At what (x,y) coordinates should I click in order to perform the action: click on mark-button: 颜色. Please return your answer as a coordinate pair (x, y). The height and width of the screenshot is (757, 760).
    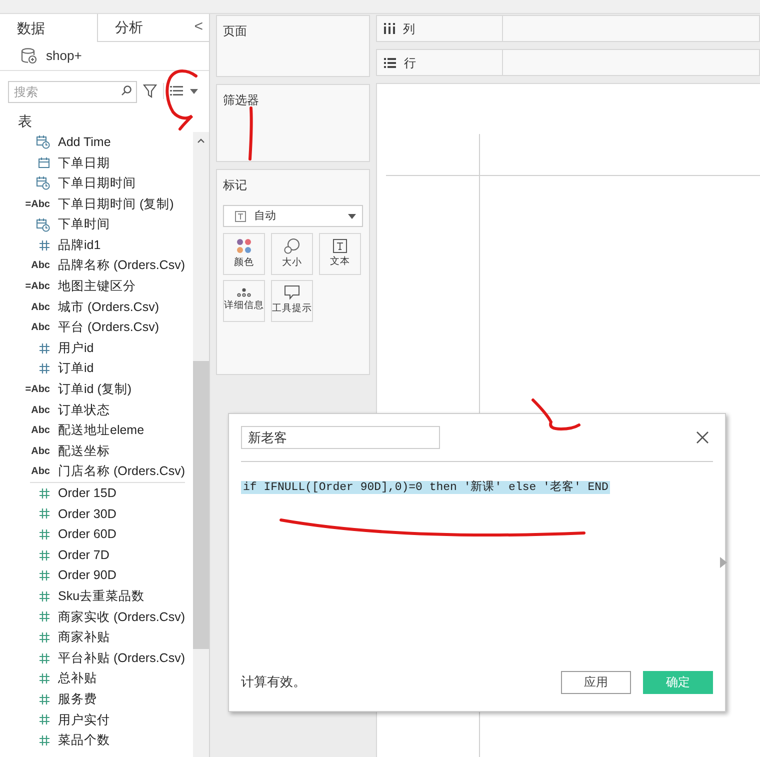
    Looking at the image, I should click on (244, 254).